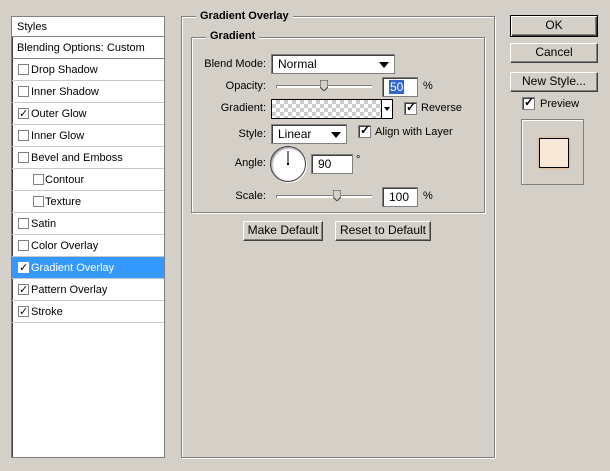 The height and width of the screenshot is (471, 610). I want to click on style-item-bevel-and-emboss: Bevel and Emboss, so click(88, 158).